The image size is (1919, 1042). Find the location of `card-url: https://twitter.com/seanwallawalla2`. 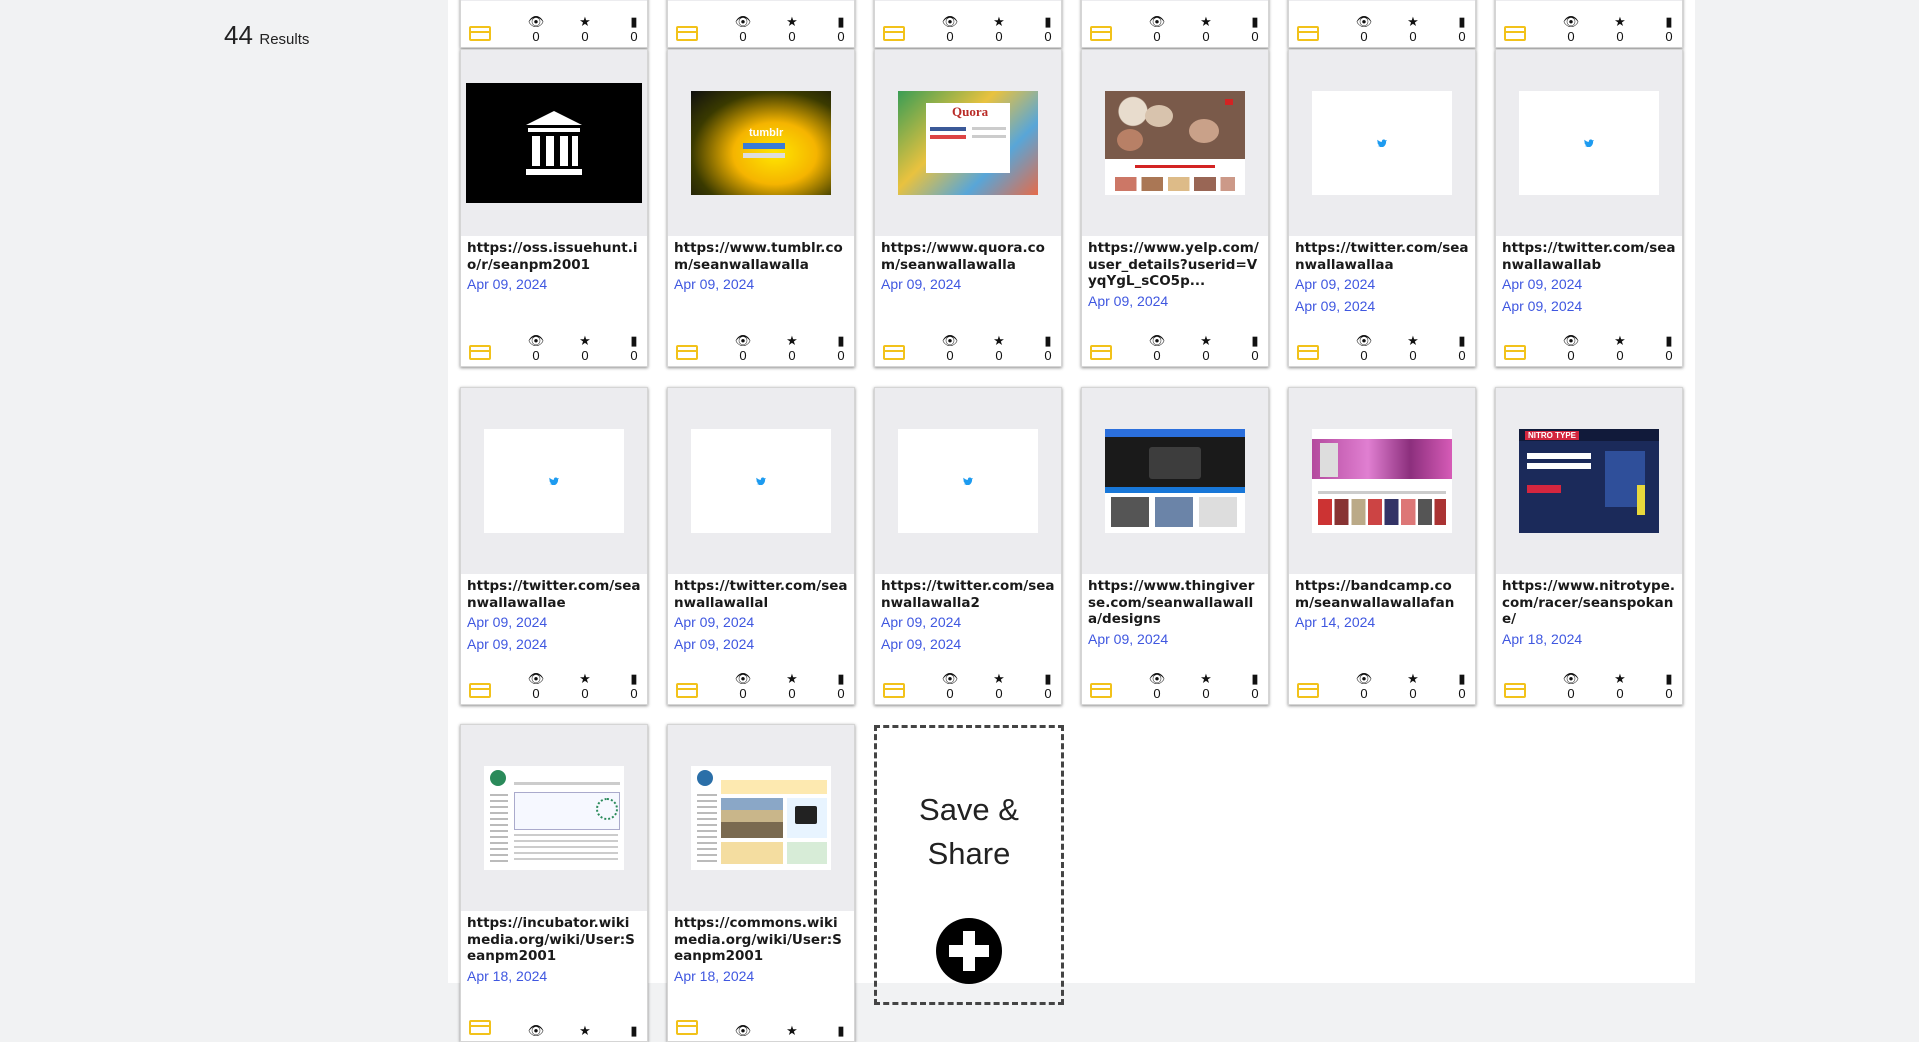

card-url: https://twitter.com/seanwallawalla2 is located at coordinates (968, 592).